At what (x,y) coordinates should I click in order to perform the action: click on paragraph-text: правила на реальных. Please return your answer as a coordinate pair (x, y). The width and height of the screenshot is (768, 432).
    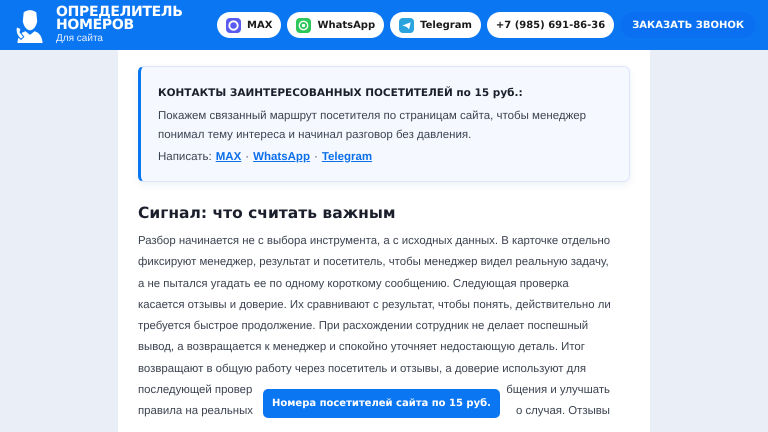
    Looking at the image, I should click on (195, 412).